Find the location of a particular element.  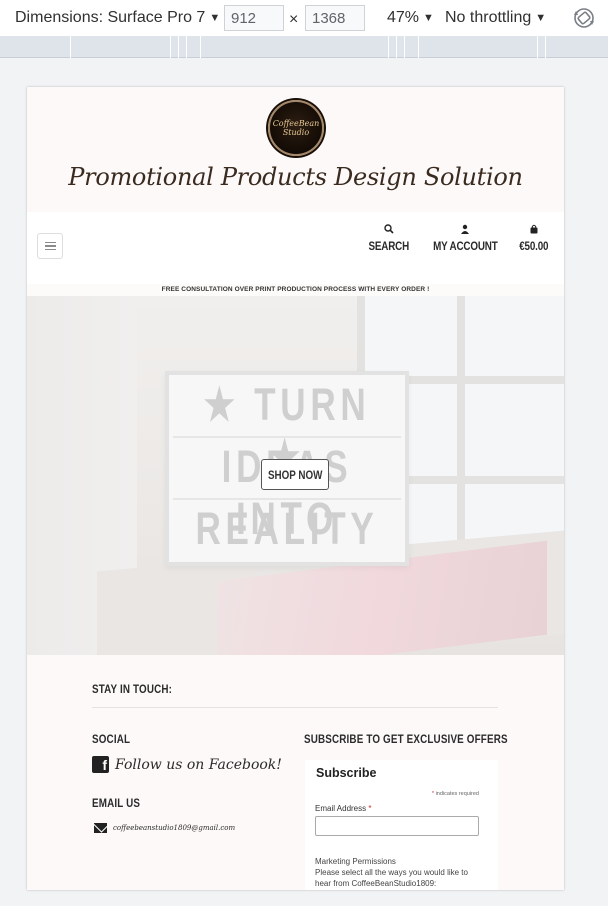

email-field-label: Email Address * is located at coordinates (343, 808).